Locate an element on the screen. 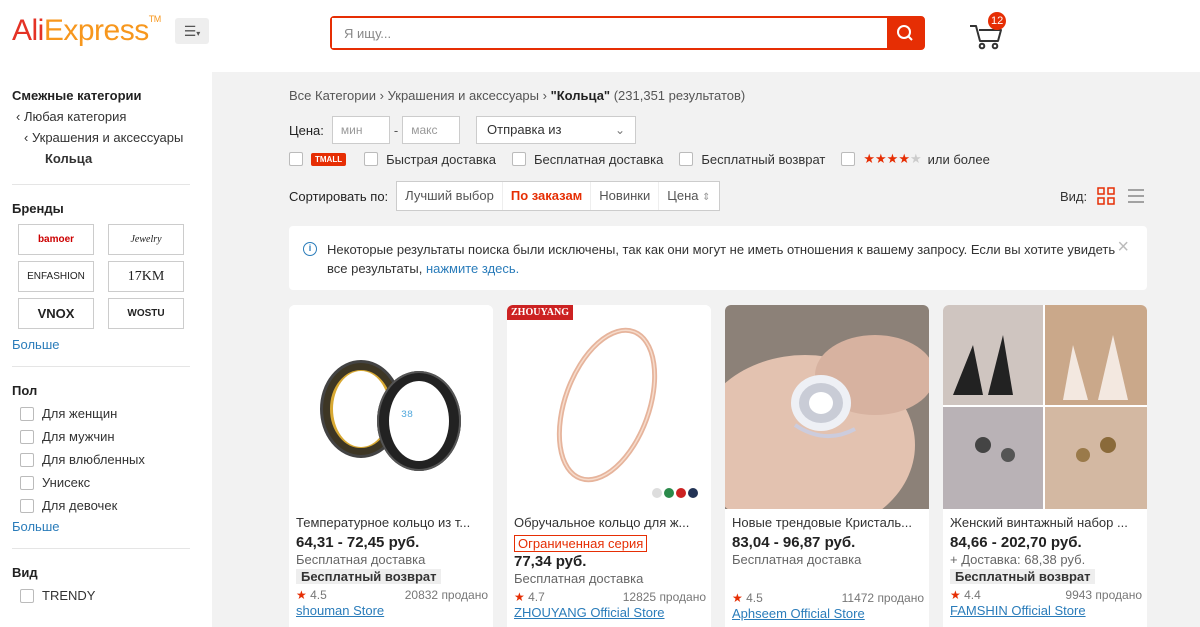 Image resolution: width=1200 pixels, height=627 pixels. view-label: Вид: is located at coordinates (1074, 196).